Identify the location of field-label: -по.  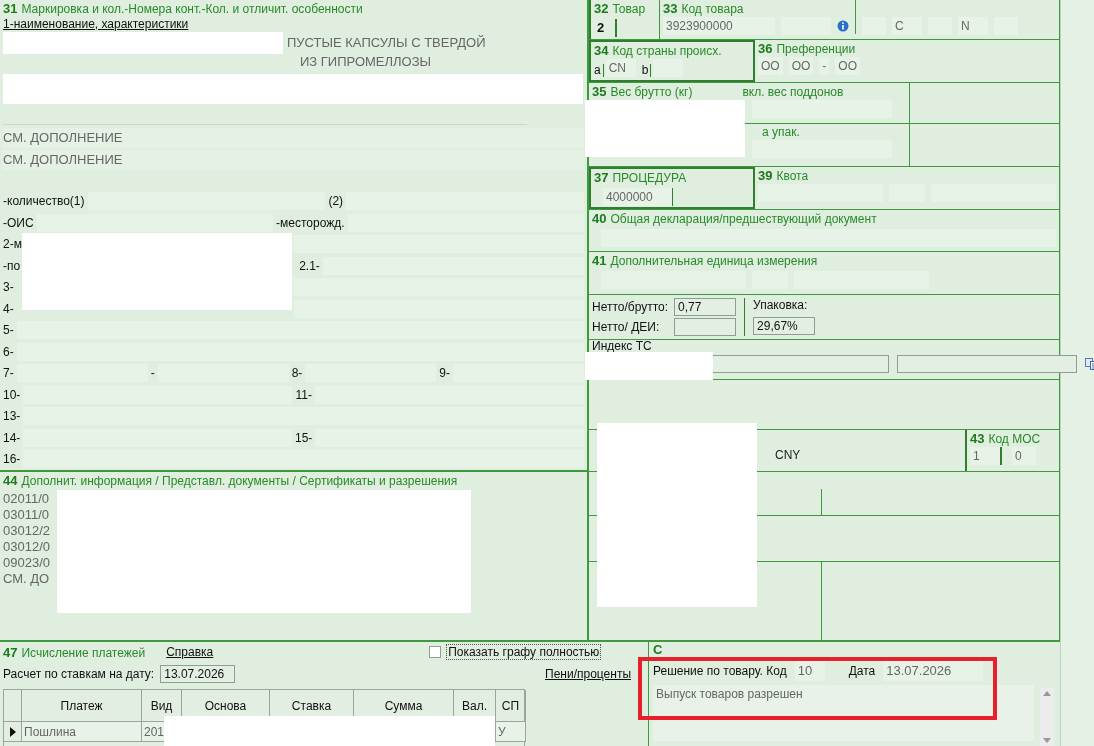
(12, 265).